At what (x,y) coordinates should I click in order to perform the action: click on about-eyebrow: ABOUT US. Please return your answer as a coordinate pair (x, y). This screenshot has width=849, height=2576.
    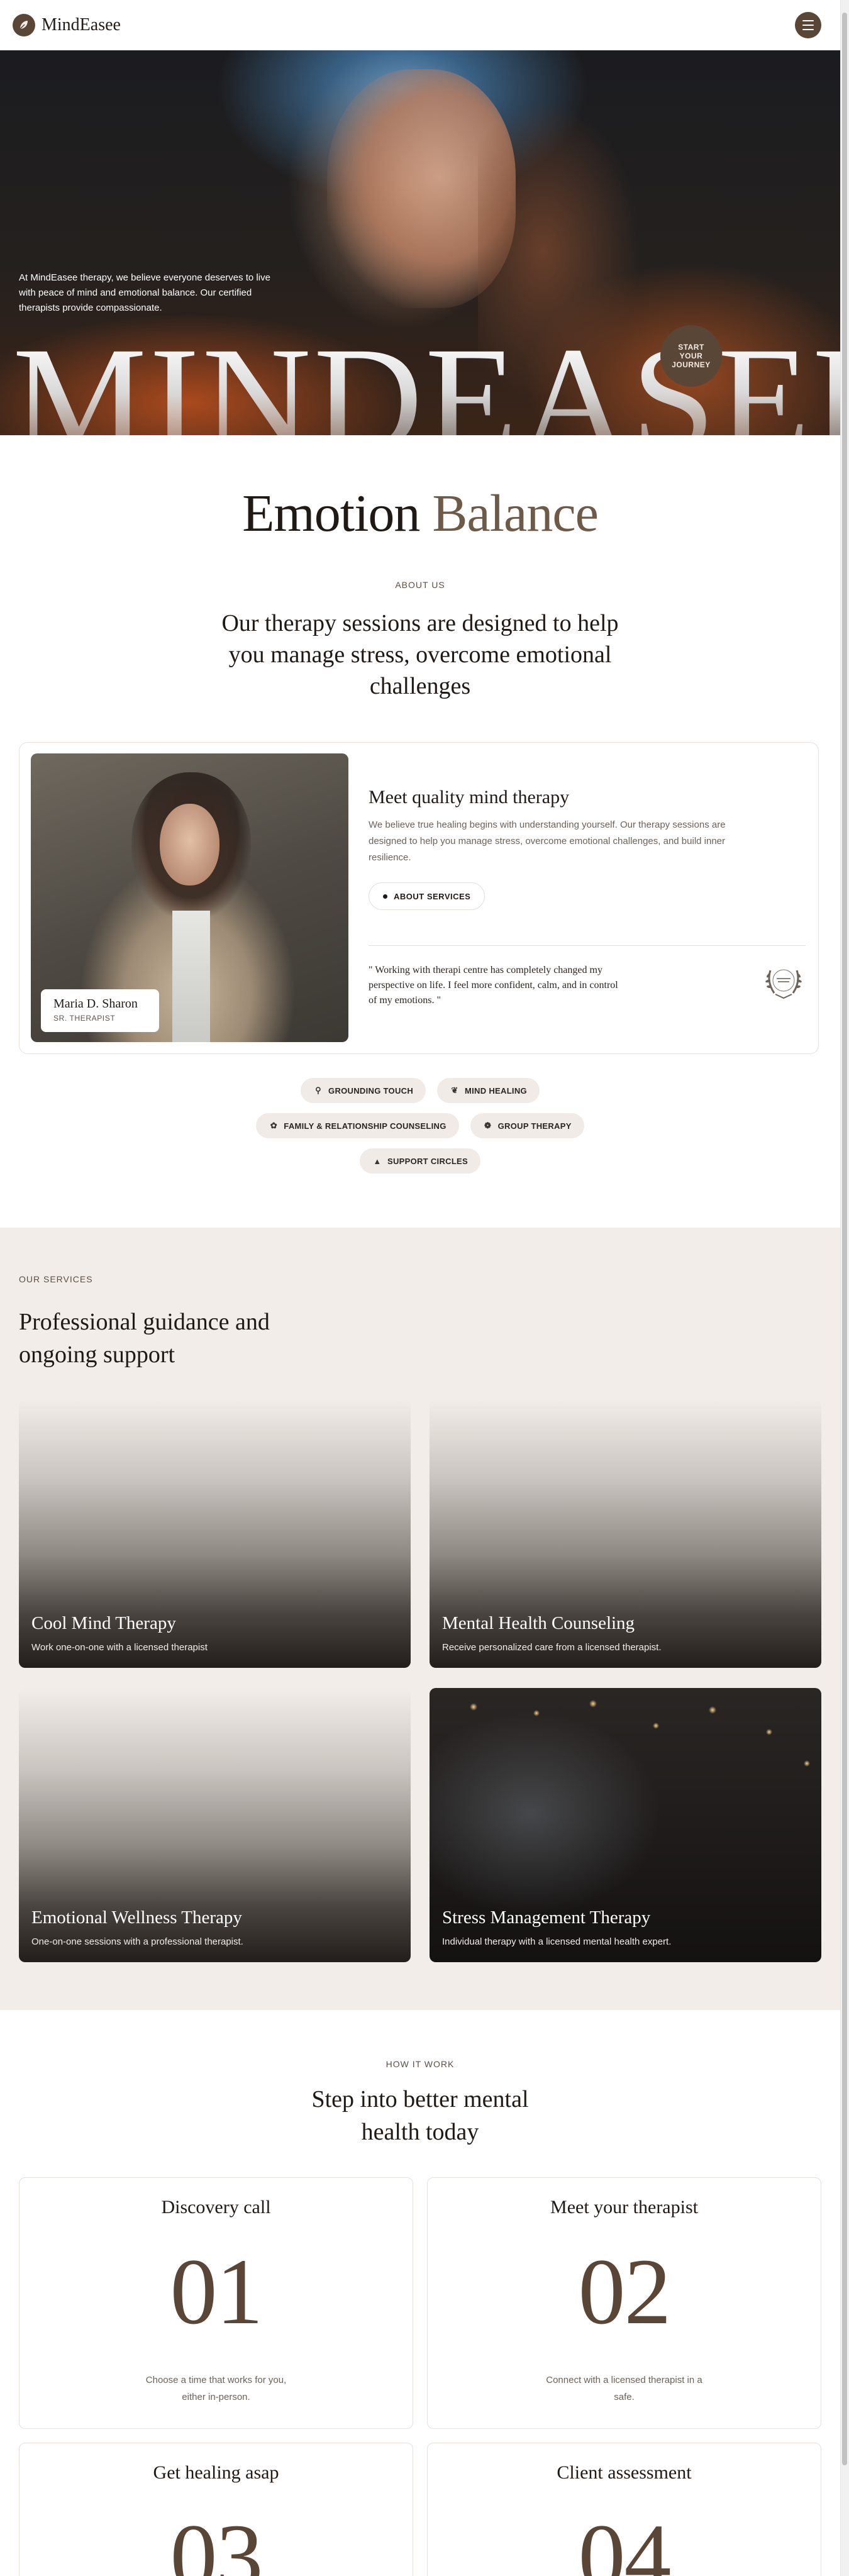
    Looking at the image, I should click on (420, 585).